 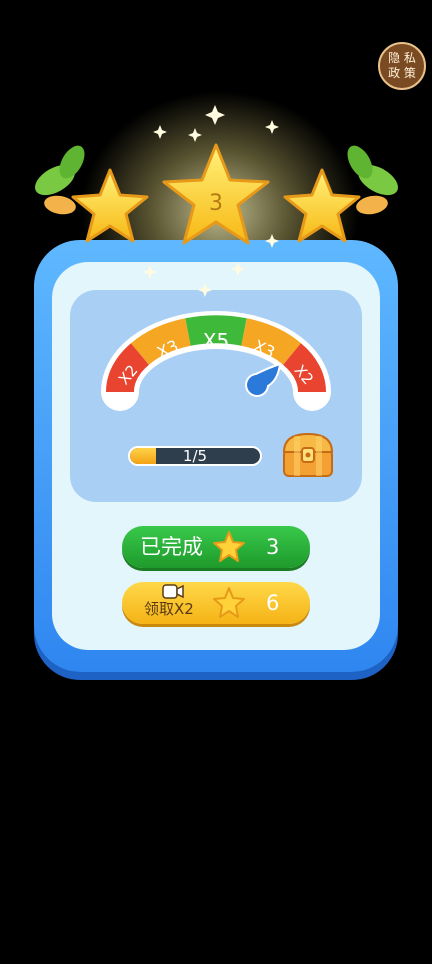 I want to click on claim-double-star-count: 6, so click(x=273, y=603).